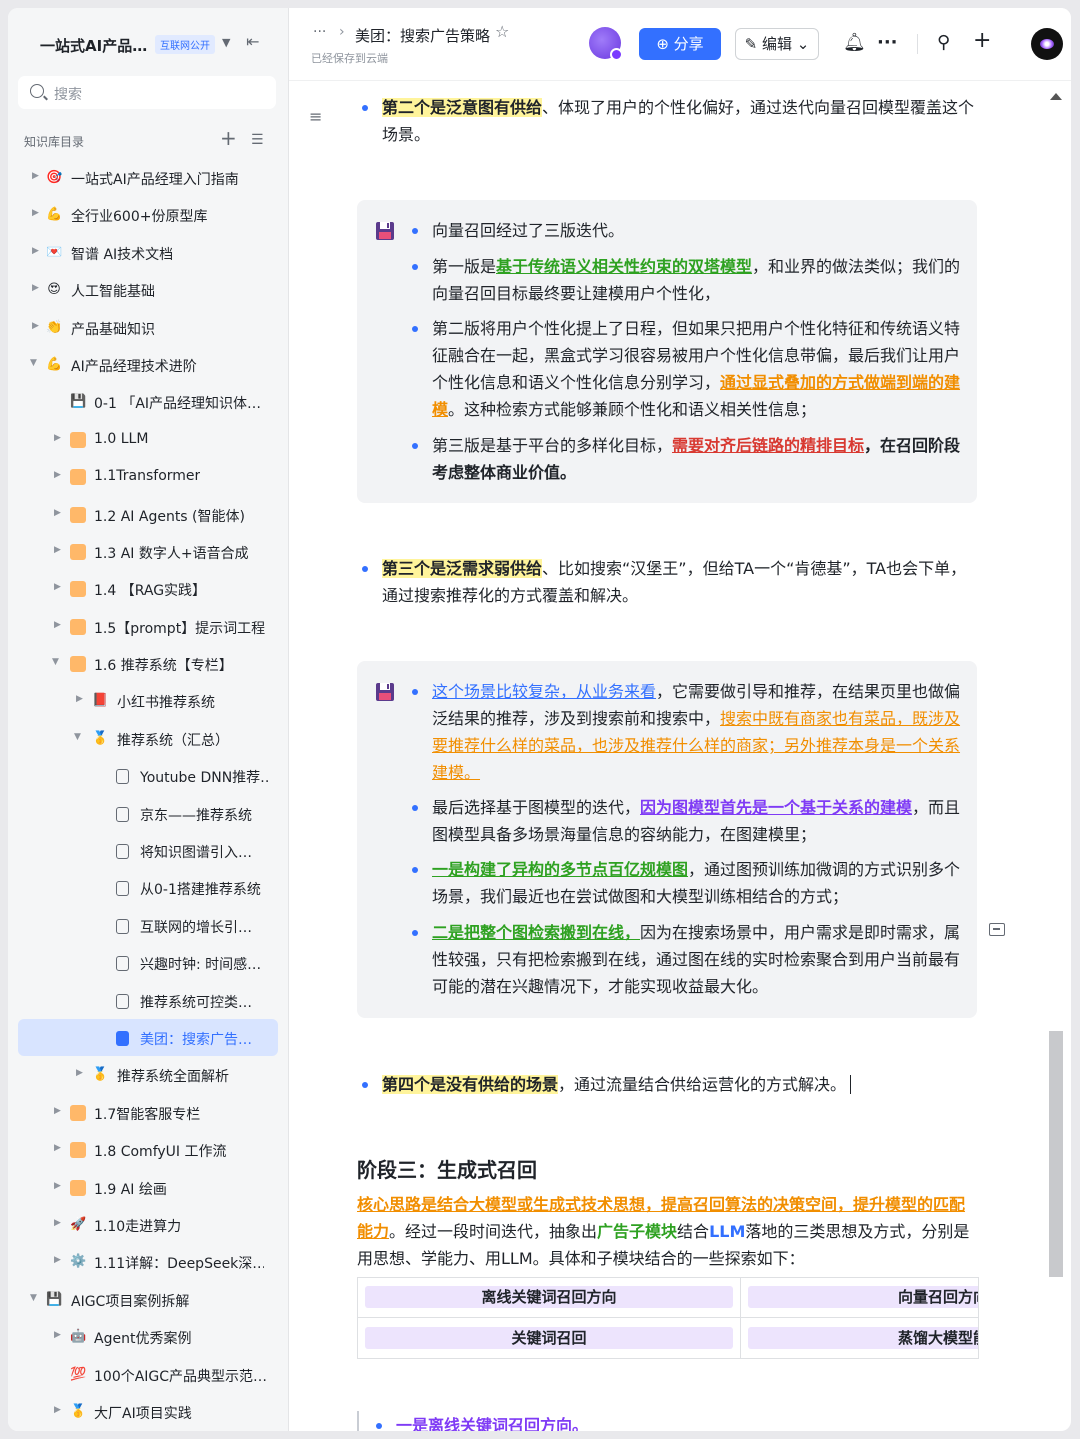 The width and height of the screenshot is (1080, 1439). I want to click on tree-item: ▼ 💪 AI产品经理技术进阶, so click(148, 364).